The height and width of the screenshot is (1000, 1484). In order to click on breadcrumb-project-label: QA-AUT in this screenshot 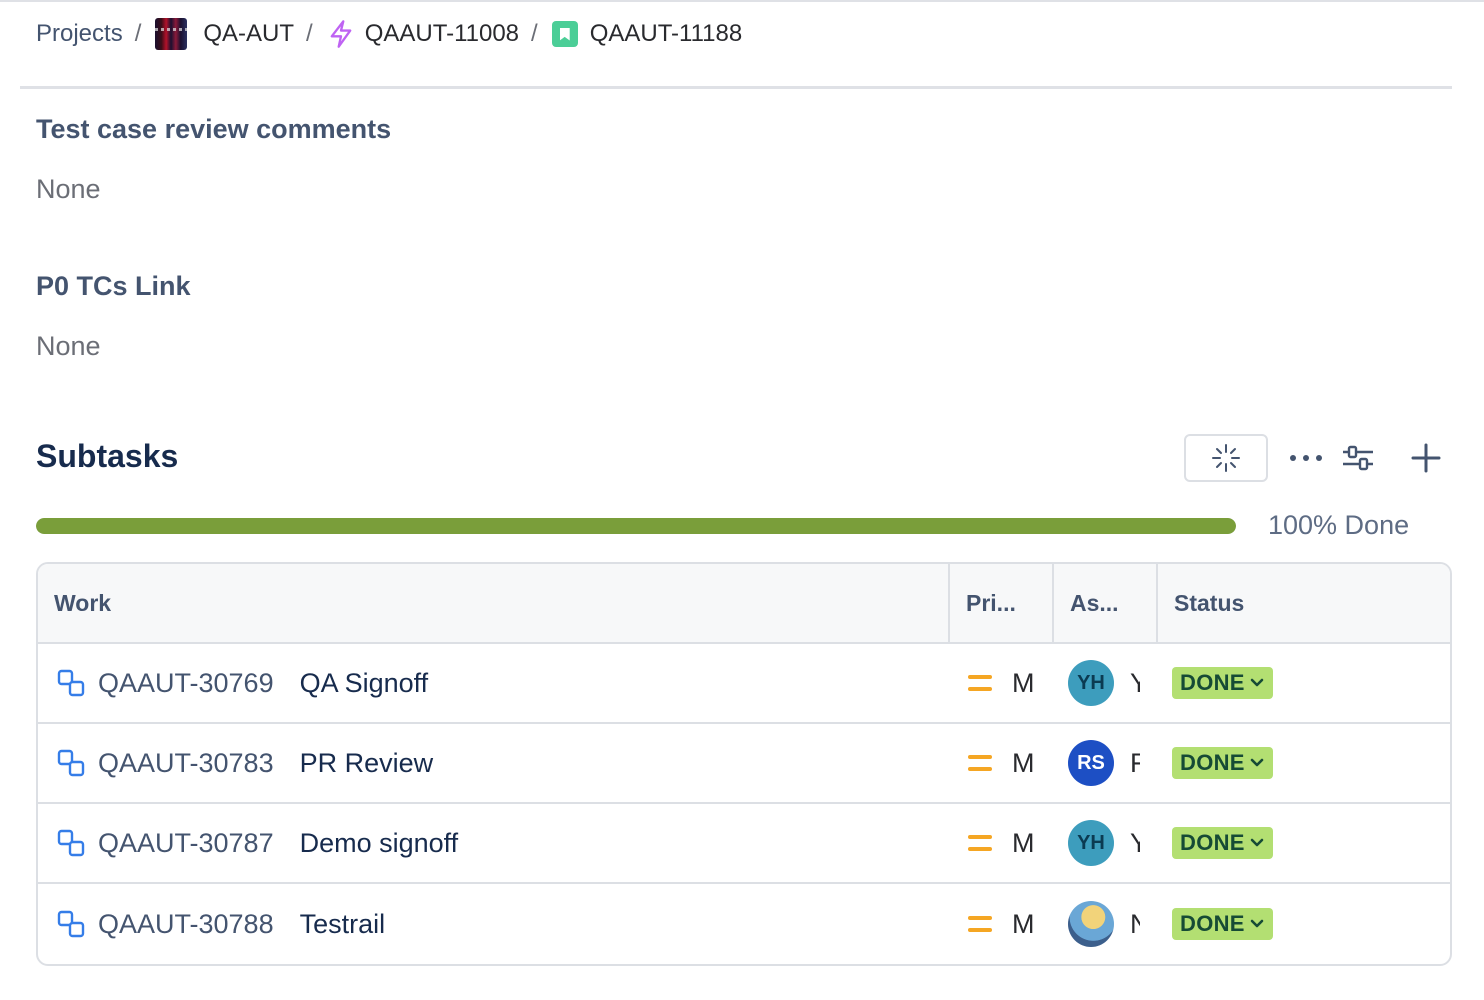, I will do `click(249, 33)`.